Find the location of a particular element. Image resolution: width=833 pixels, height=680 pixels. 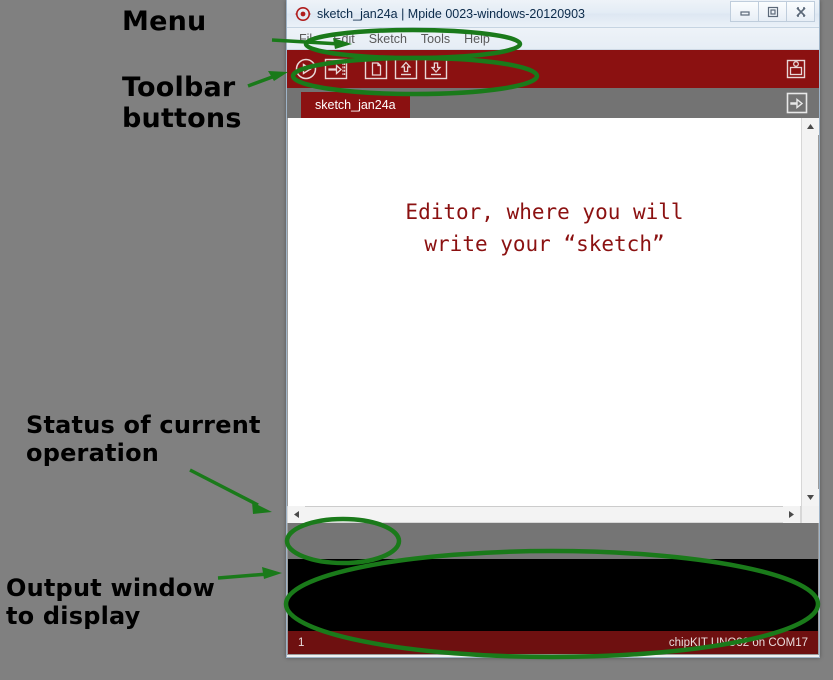

tab-menu-button is located at coordinates (797, 103).